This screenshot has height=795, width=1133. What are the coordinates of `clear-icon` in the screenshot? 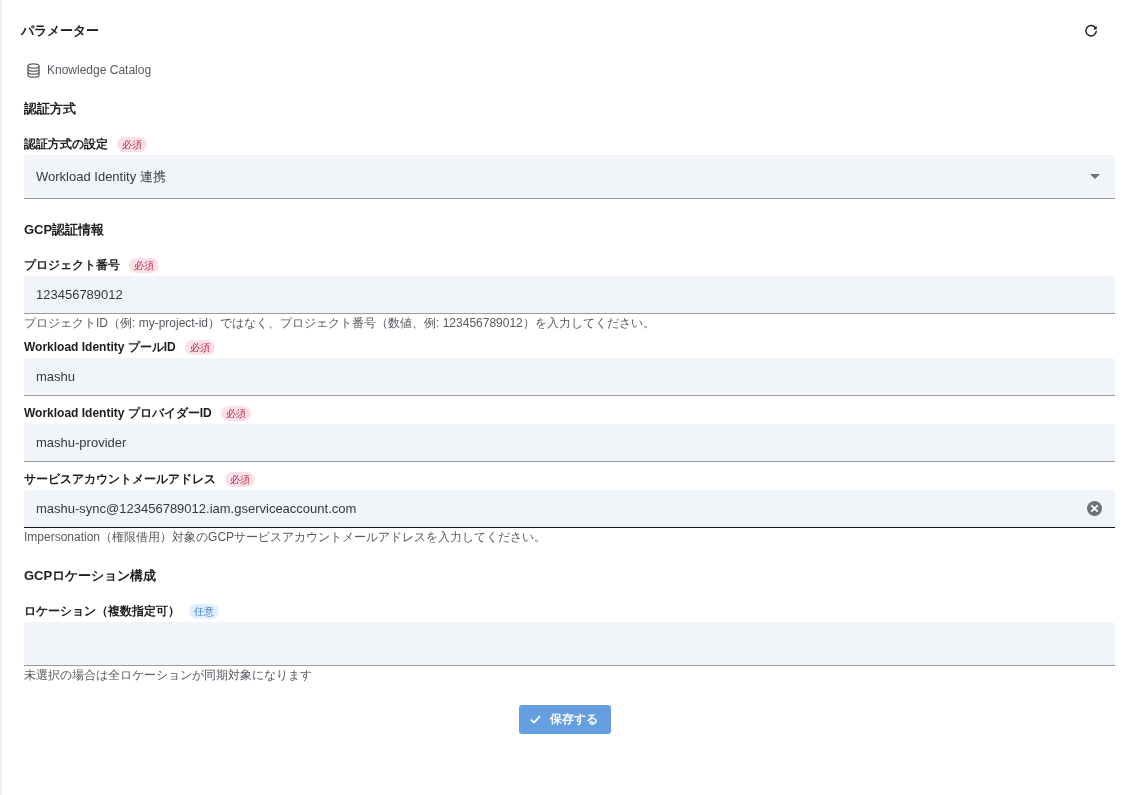 It's located at (1094, 508).